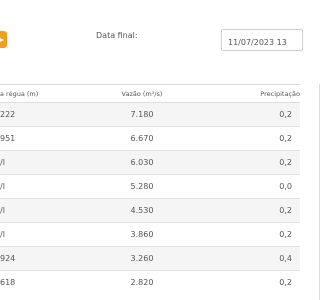 The image size is (320, 300). I want to click on table-header-row: a régua (m) Vazão (m³/s) Precipitação, so click(150, 93).